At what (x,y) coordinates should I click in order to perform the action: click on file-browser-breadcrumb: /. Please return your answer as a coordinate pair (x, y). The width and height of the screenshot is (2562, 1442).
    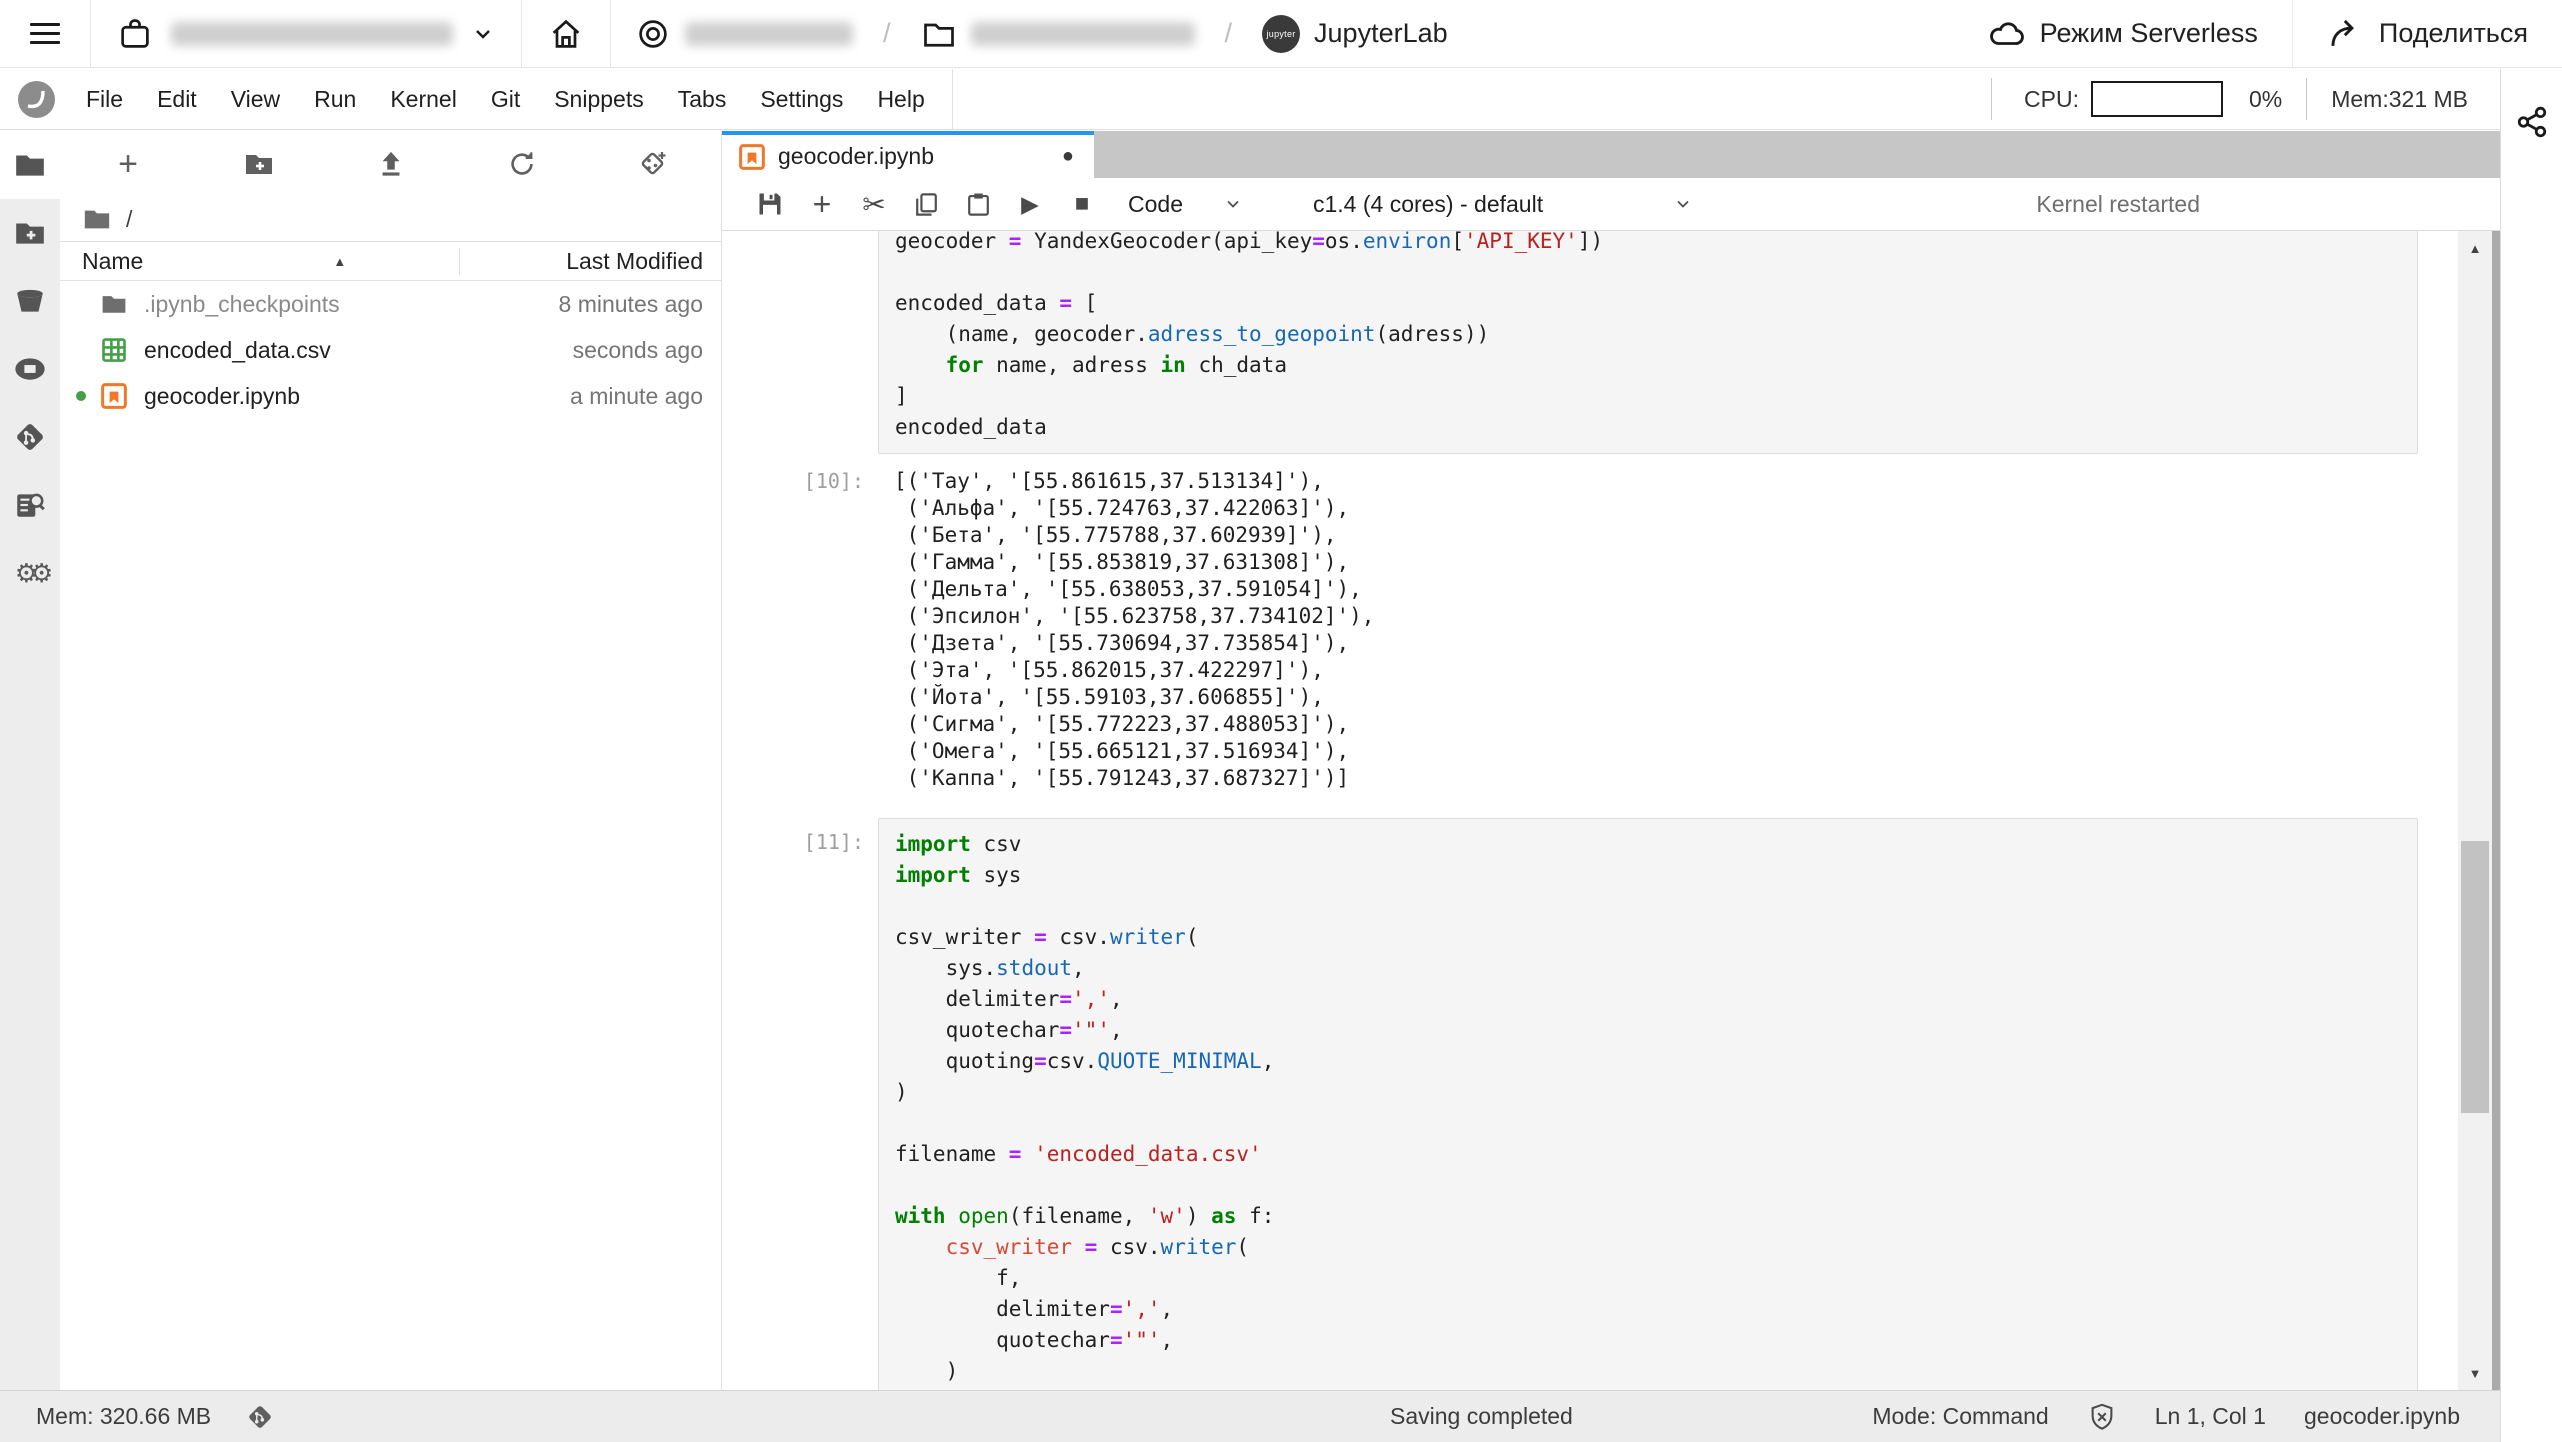
    Looking at the image, I should click on (390, 219).